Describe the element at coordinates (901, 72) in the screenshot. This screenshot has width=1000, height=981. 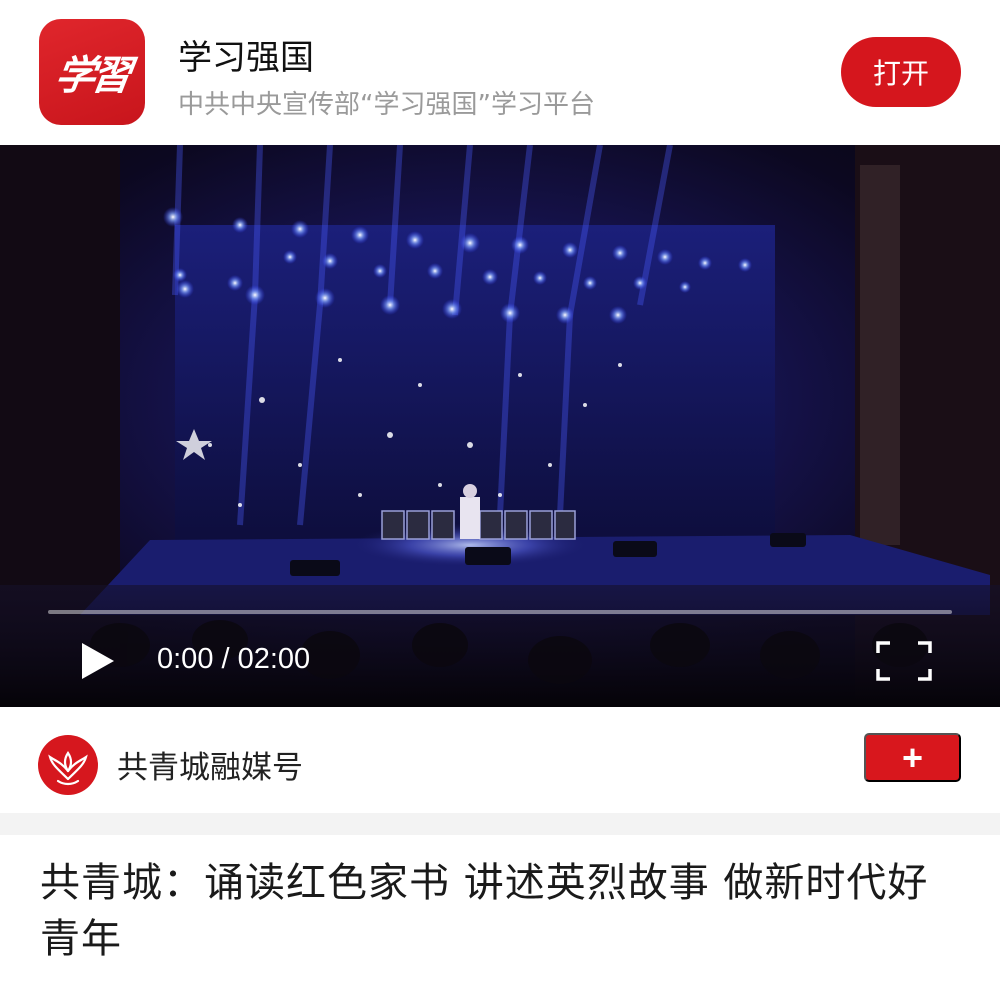
I see `open-app-button: 打开` at that location.